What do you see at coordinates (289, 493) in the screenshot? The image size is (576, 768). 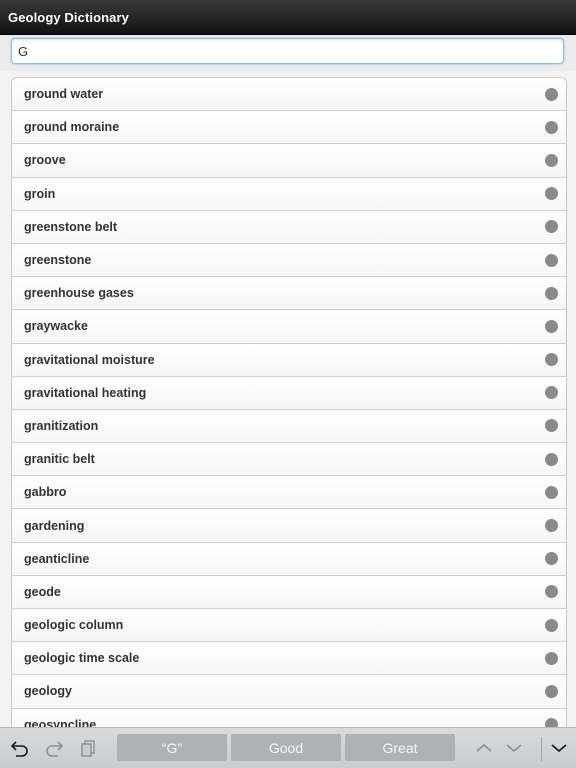 I see `list-item: gabbro` at bounding box center [289, 493].